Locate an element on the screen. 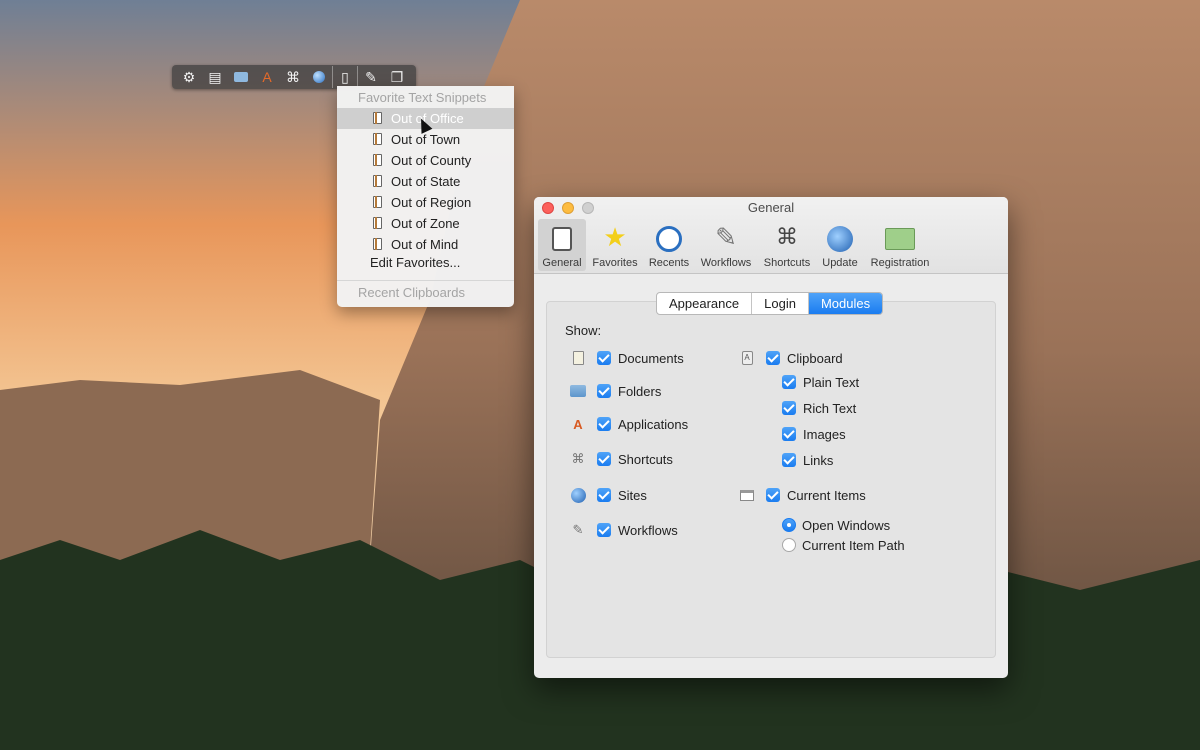 Image resolution: width=1200 pixels, height=750 pixels. menu-item-snippet: Out of State is located at coordinates (425, 181).